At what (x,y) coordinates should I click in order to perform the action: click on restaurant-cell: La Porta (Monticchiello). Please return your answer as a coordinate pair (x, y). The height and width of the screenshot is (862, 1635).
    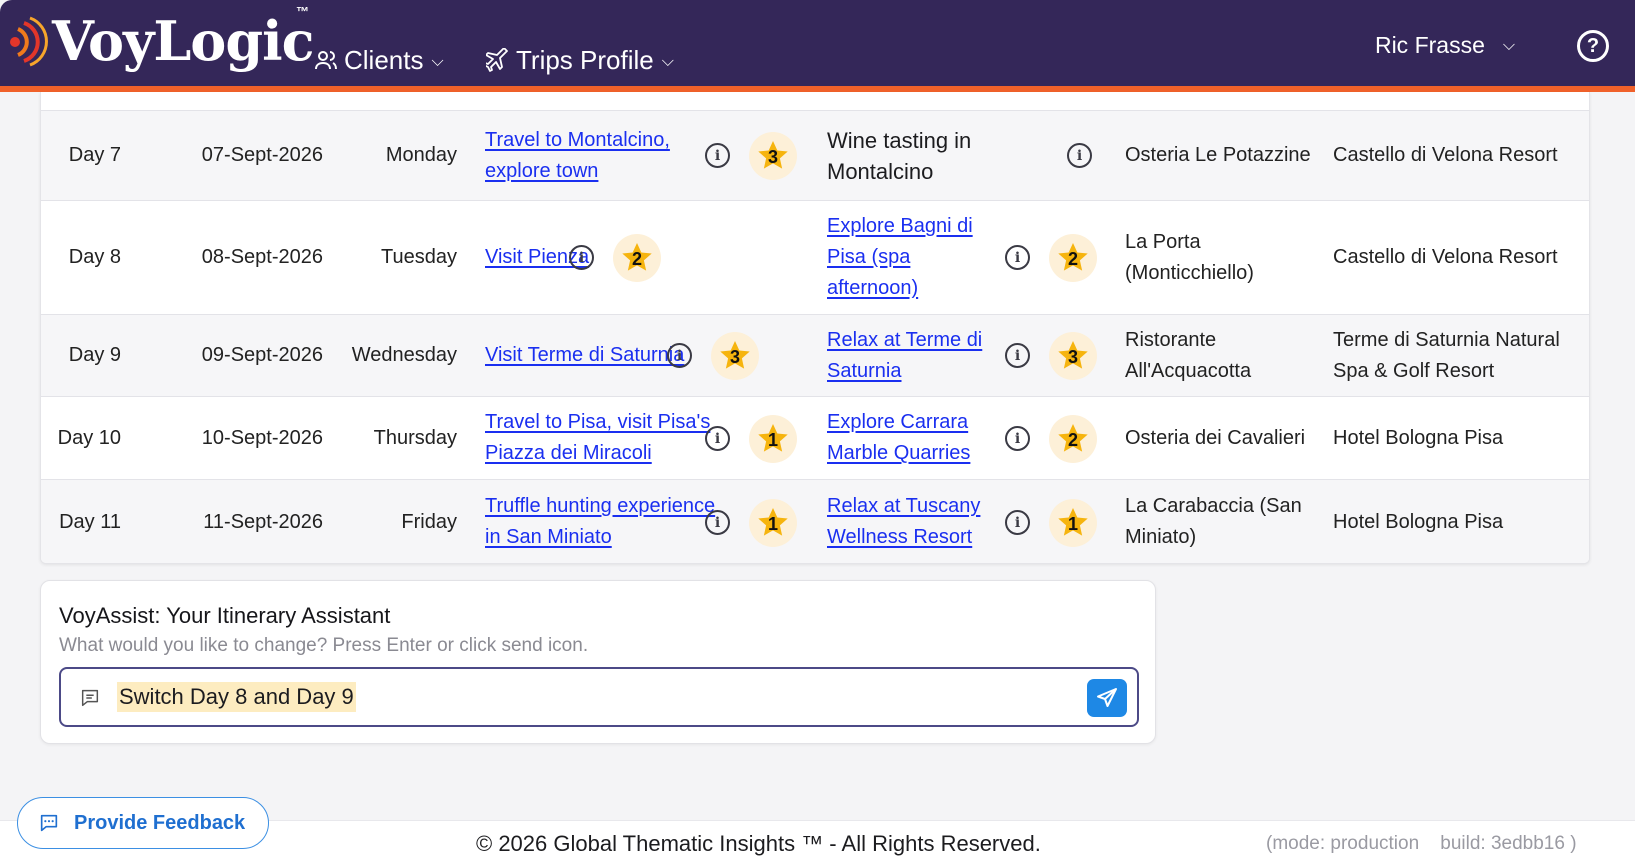
    Looking at the image, I should click on (1189, 257).